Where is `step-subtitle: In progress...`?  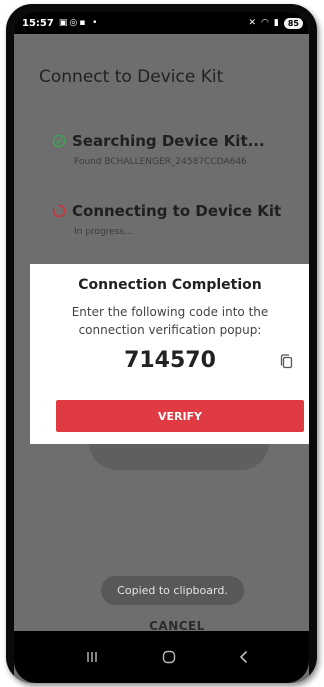 step-subtitle: In progress... is located at coordinates (103, 232).